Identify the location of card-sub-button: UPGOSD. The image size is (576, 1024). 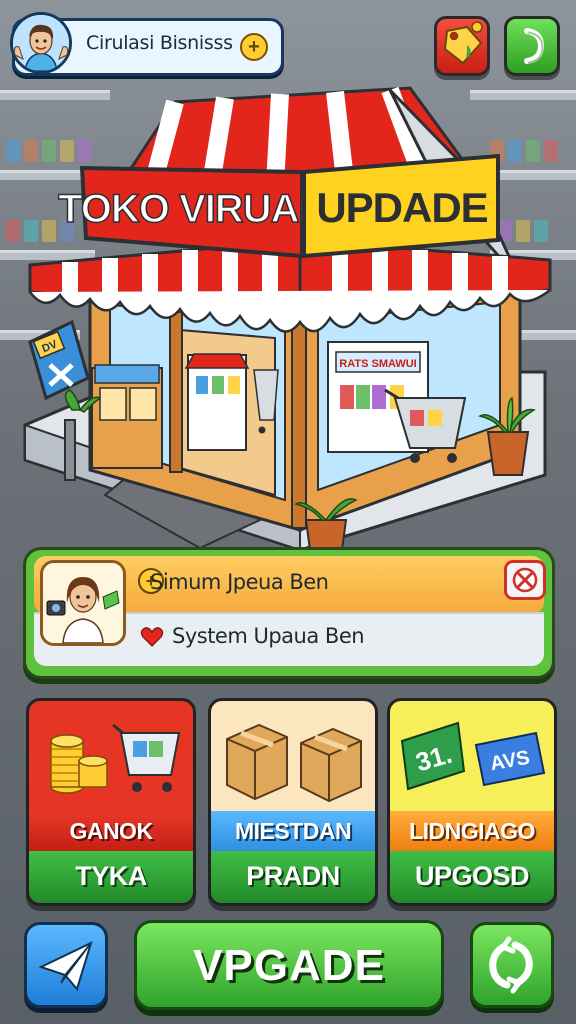
(472, 877).